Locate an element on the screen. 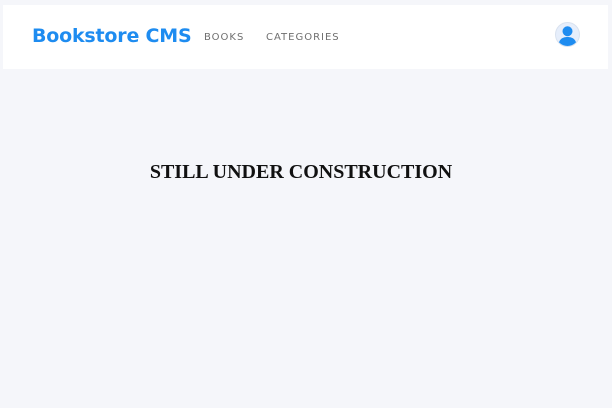  user-avatar-button is located at coordinates (567, 34).